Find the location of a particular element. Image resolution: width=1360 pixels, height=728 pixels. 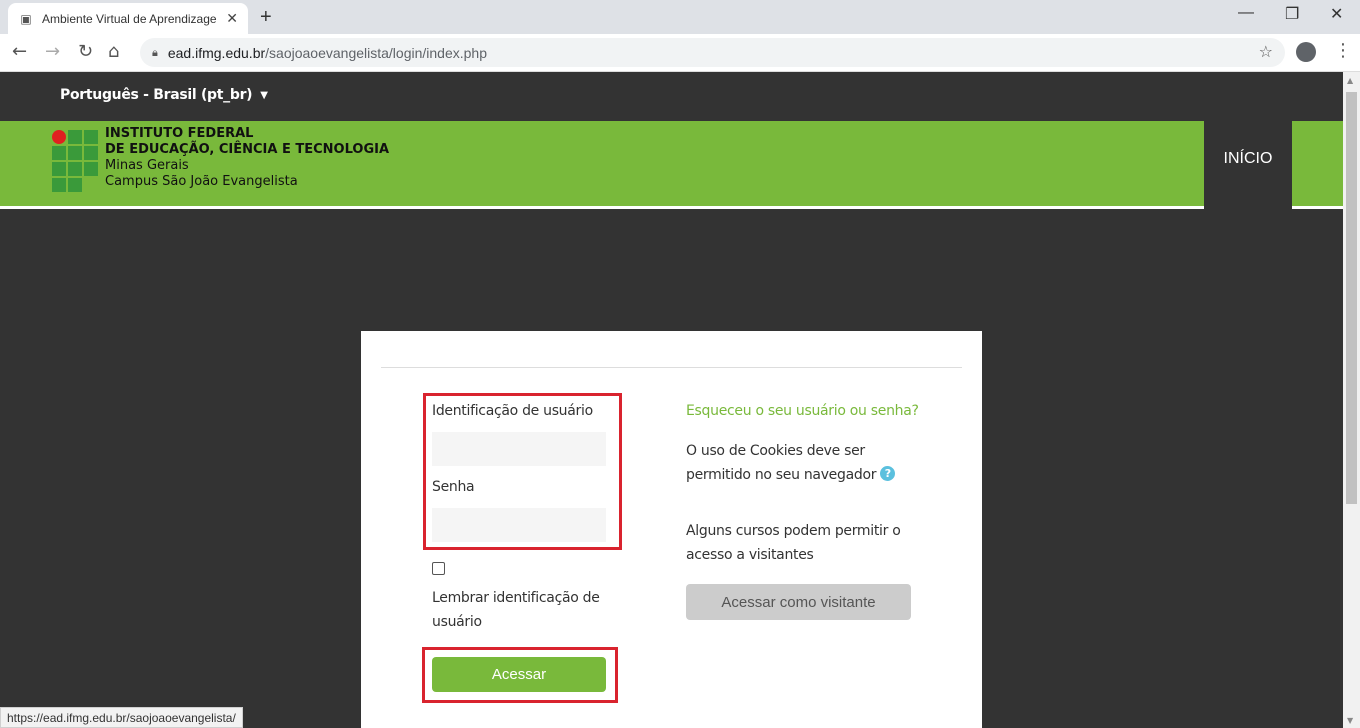

tab-close-icon: ✕ is located at coordinates (232, 19).